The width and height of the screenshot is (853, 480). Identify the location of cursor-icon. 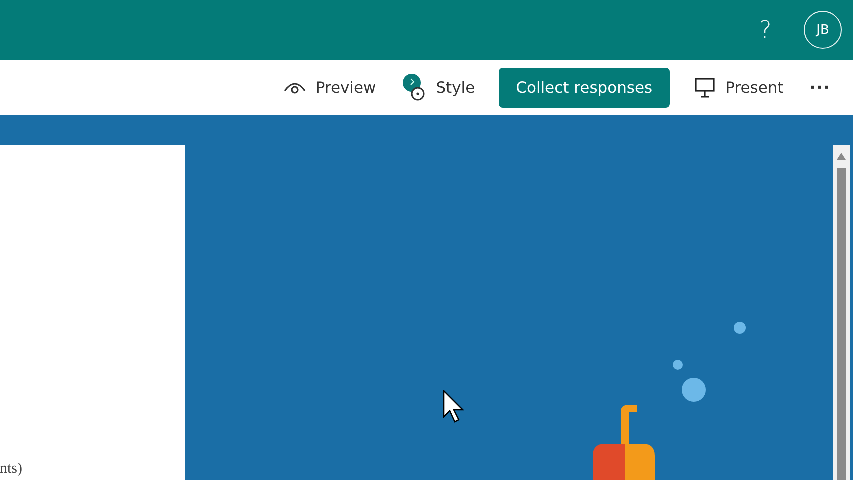
(454, 407).